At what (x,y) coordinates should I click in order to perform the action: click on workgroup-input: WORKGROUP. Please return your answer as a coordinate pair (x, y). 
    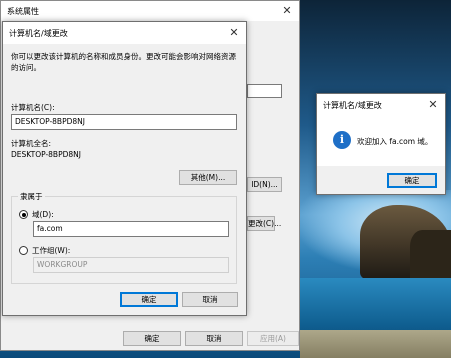
    Looking at the image, I should click on (131, 265).